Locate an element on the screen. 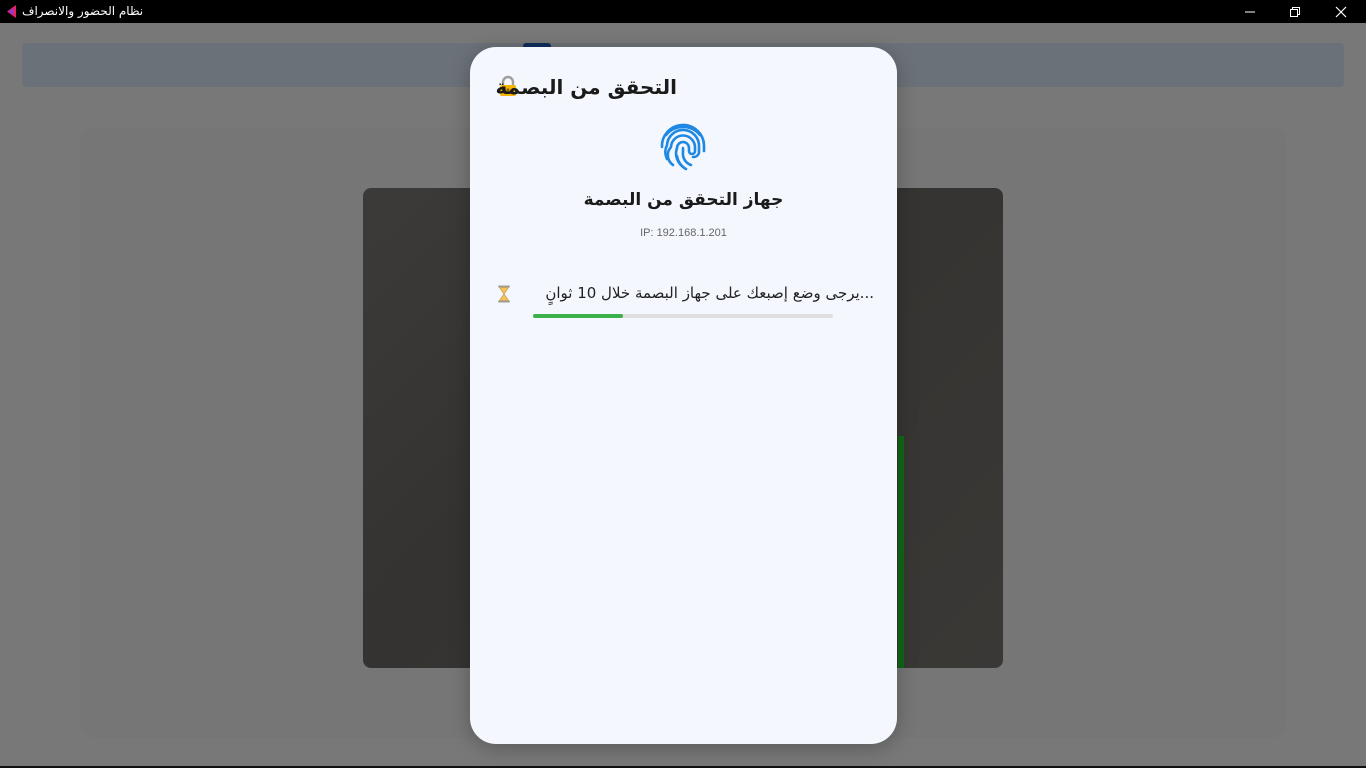  maximize-button is located at coordinates (1295, 11).